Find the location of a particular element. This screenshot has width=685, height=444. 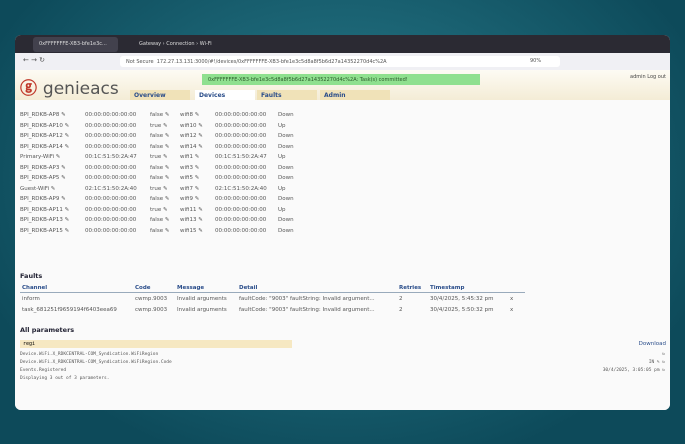

wifi-cell: BPI_RDKB-AP12 ✎ is located at coordinates (44, 136).